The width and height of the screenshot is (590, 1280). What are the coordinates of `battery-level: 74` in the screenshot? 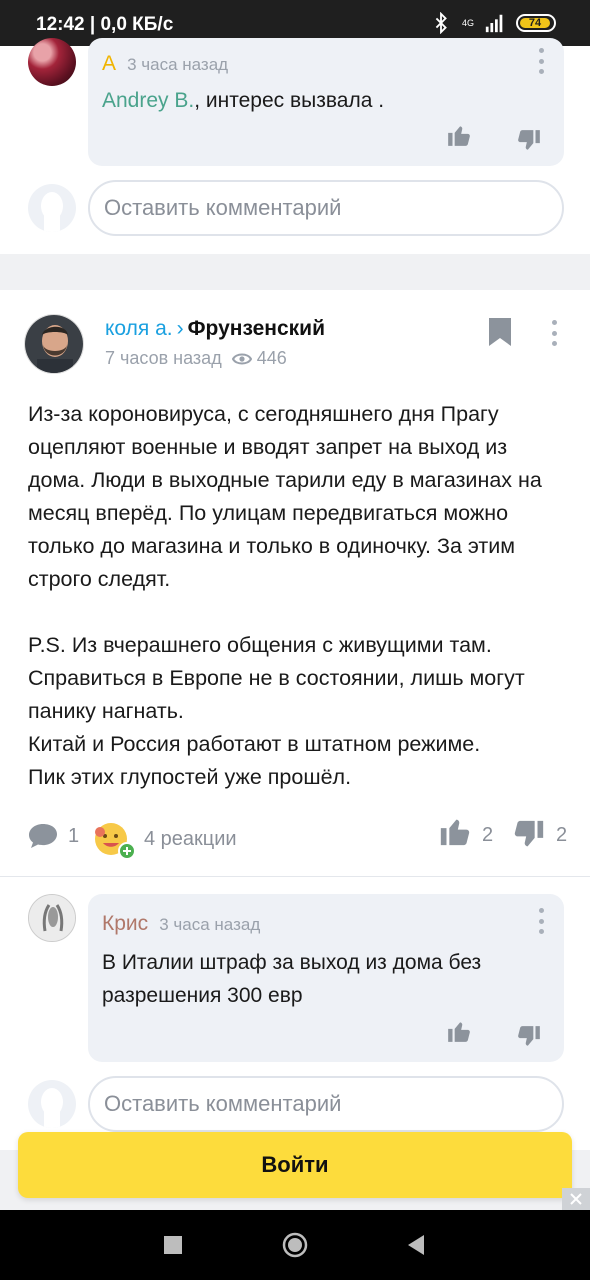 It's located at (535, 23).